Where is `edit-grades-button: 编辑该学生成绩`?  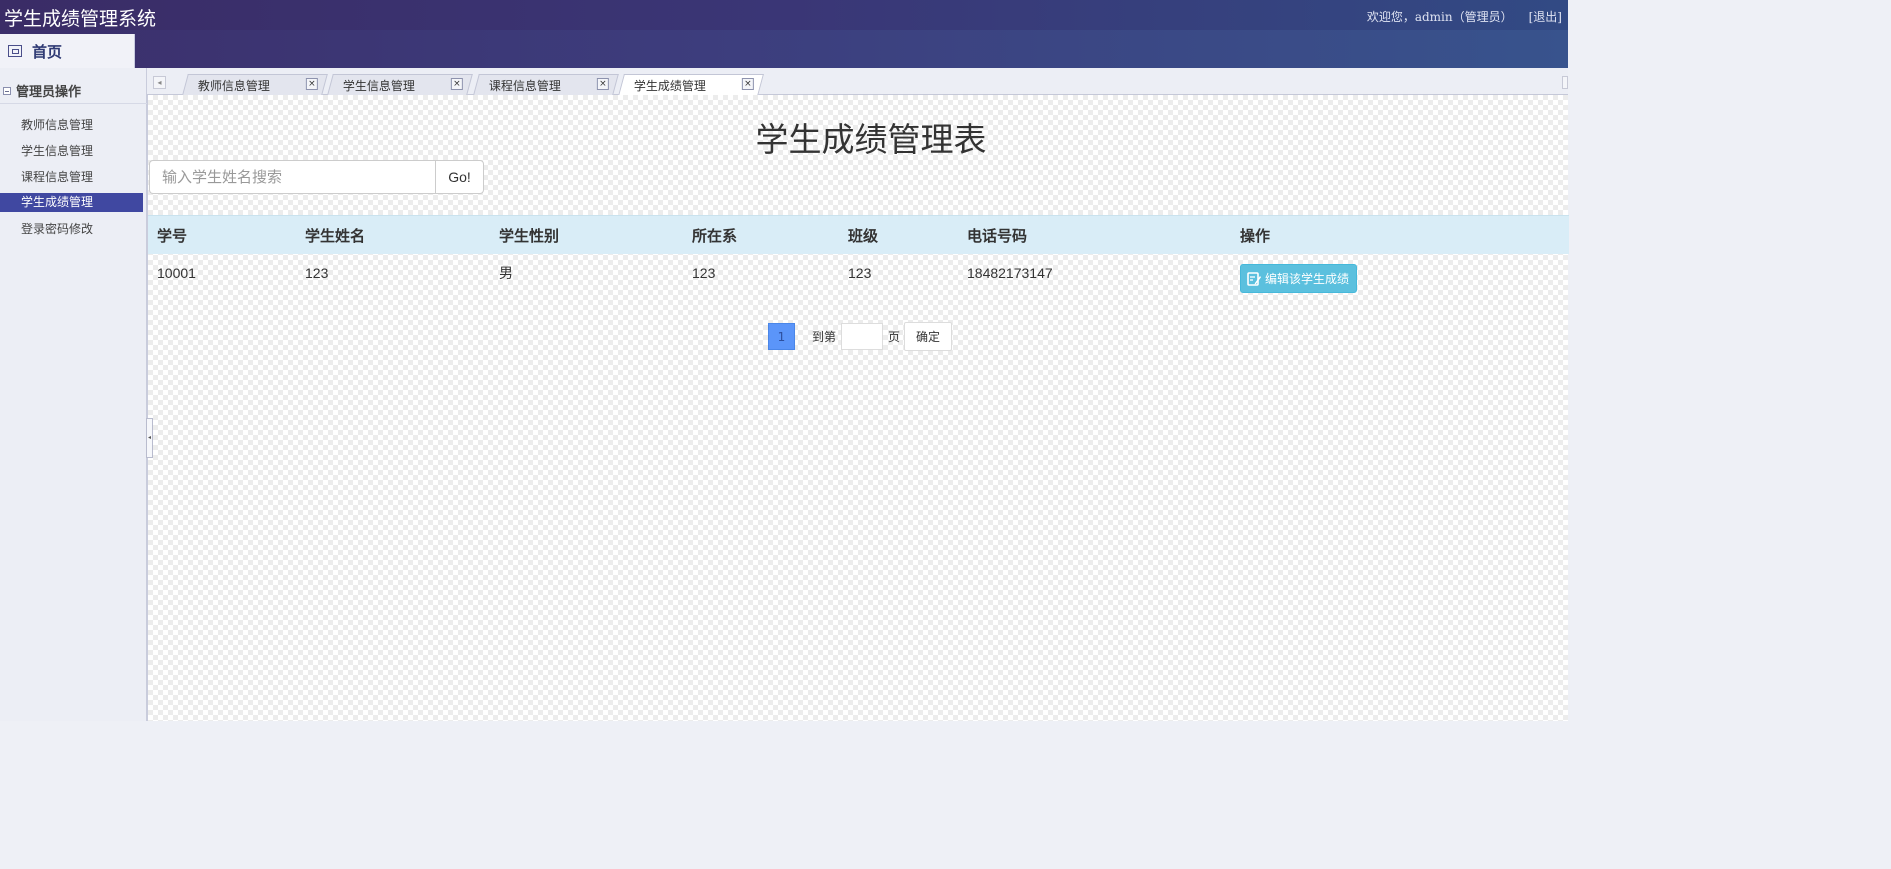
edit-grades-button: 编辑该学生成绩 is located at coordinates (1299, 278).